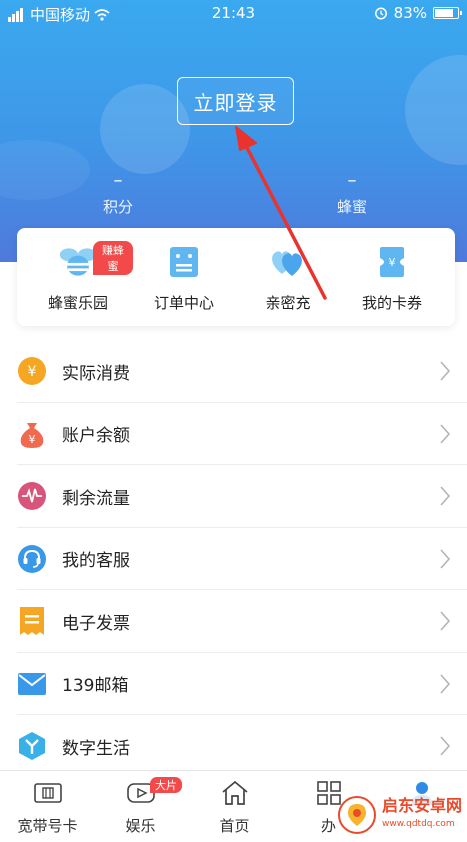  What do you see at coordinates (113, 258) in the screenshot?
I see `earn-honey-badge: 赚蜂蜜` at bounding box center [113, 258].